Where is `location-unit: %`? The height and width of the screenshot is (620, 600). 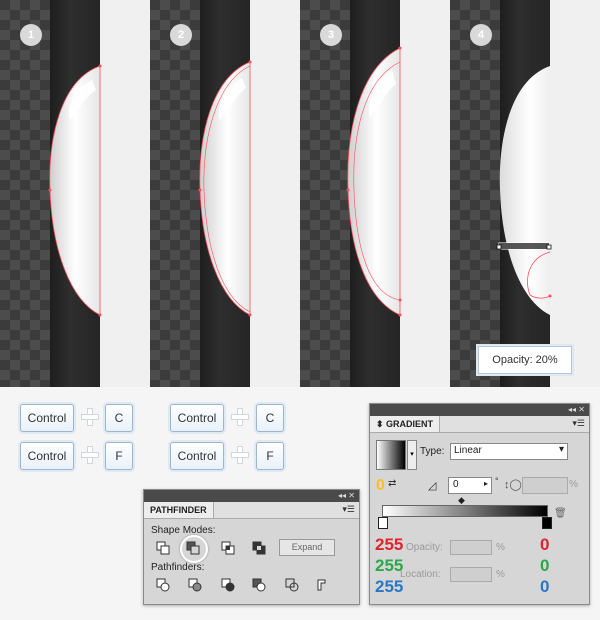
location-unit: % is located at coordinates (500, 574).